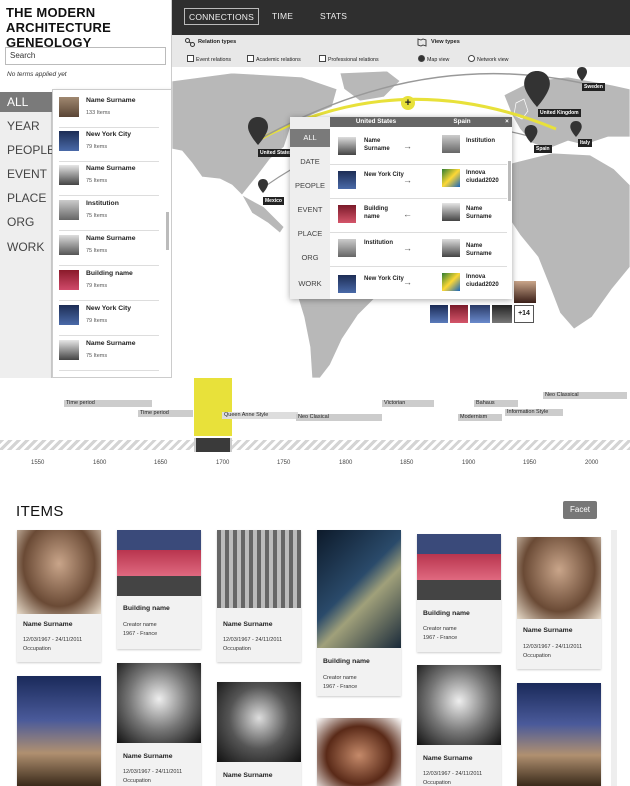 The image size is (630, 786). What do you see at coordinates (213, 407) in the screenshot?
I see `timeline-selection` at bounding box center [213, 407].